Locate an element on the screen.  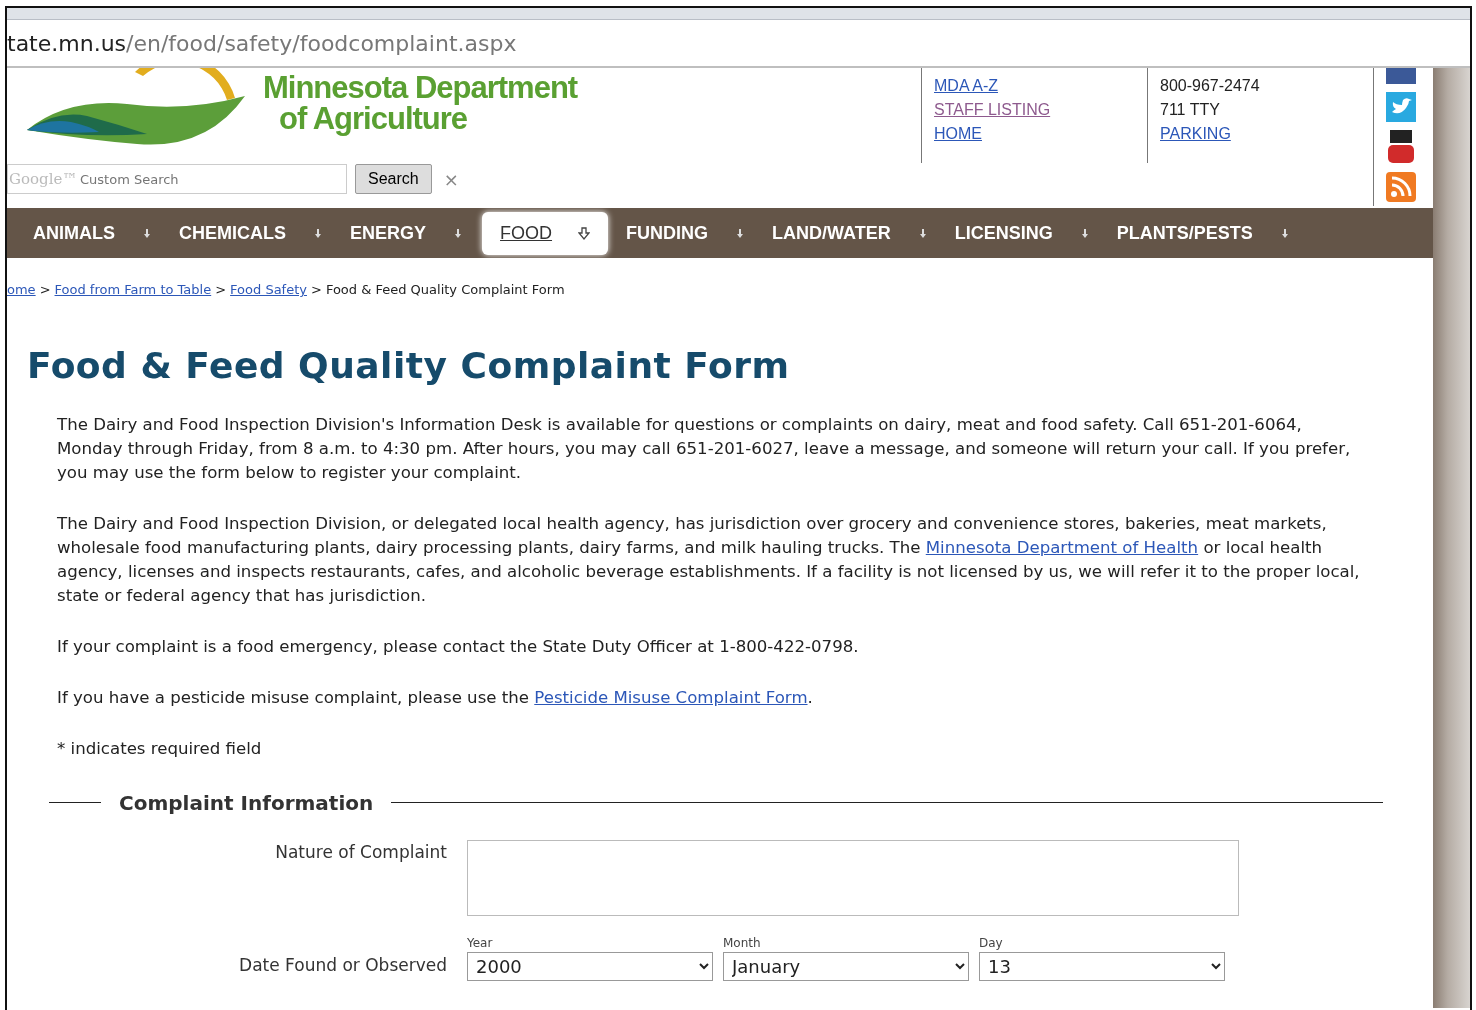
date-select: 2000 is located at coordinates (590, 966).